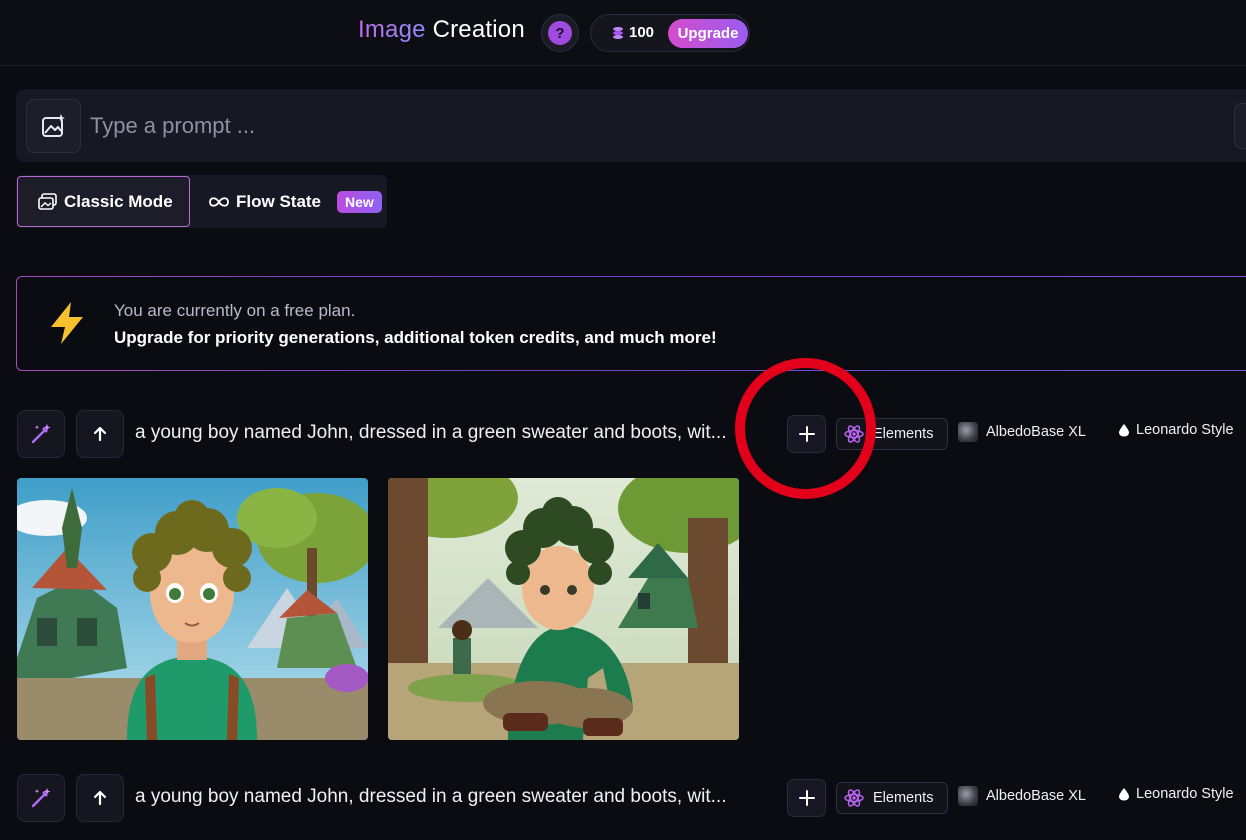  Describe the element at coordinates (47, 201) in the screenshot. I see `images-icon` at that location.